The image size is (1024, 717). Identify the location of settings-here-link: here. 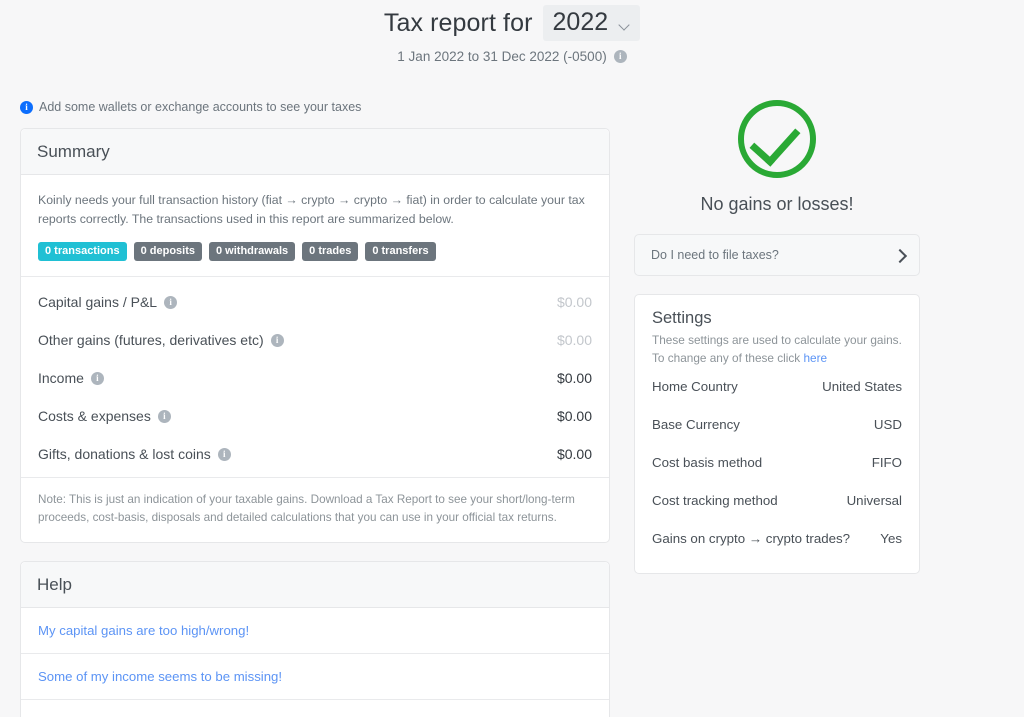
(815, 358).